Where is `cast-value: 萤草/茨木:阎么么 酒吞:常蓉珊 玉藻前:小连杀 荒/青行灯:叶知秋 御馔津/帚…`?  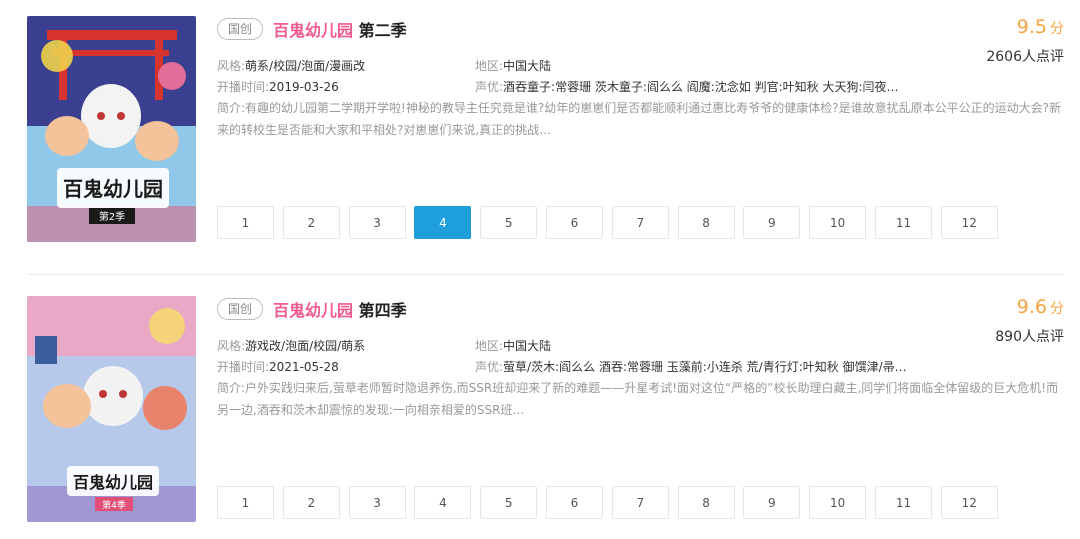 cast-value: 萤草/茨木:阎么么 酒吞:常蓉珊 玉藻前:小连杀 荒/青行灯:叶知秋 御馔津/帚… is located at coordinates (705, 367).